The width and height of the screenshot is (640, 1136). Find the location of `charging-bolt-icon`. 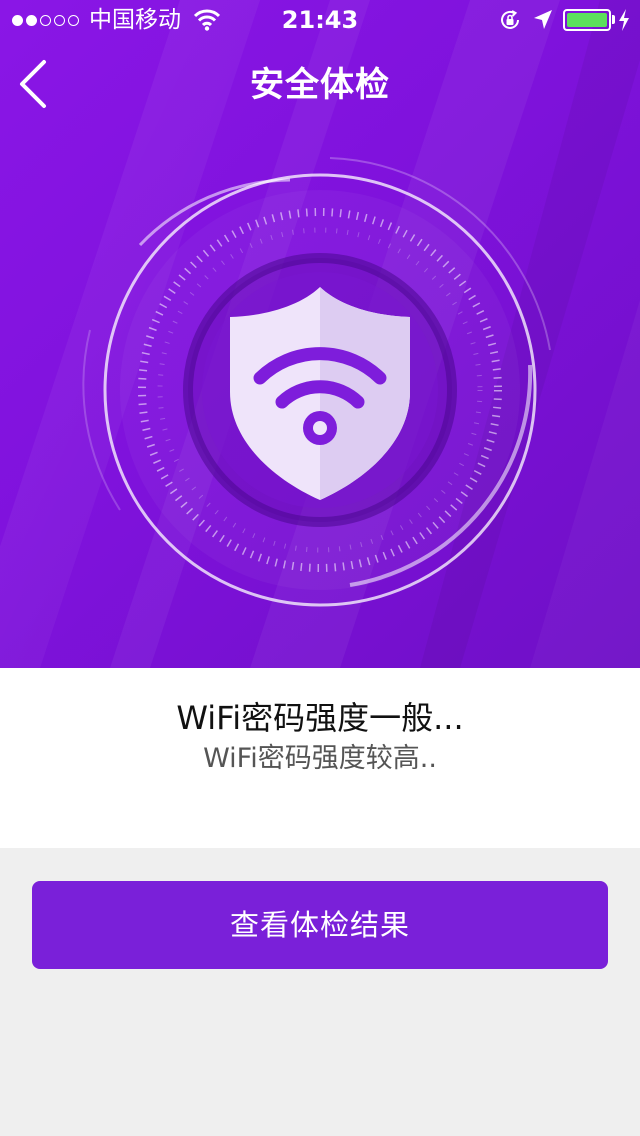

charging-bolt-icon is located at coordinates (624, 20).